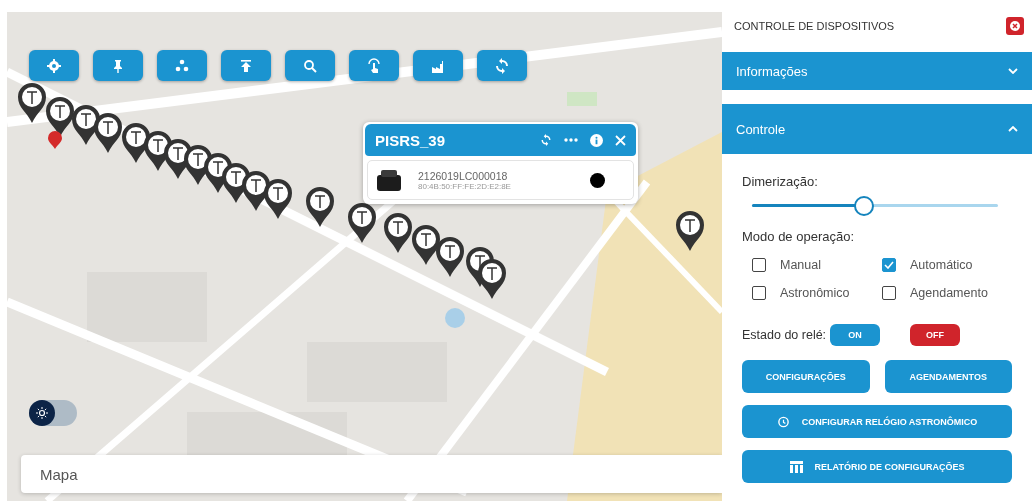 The height and width of the screenshot is (501, 1032). I want to click on alarm-pin-icon, so click(55, 140).